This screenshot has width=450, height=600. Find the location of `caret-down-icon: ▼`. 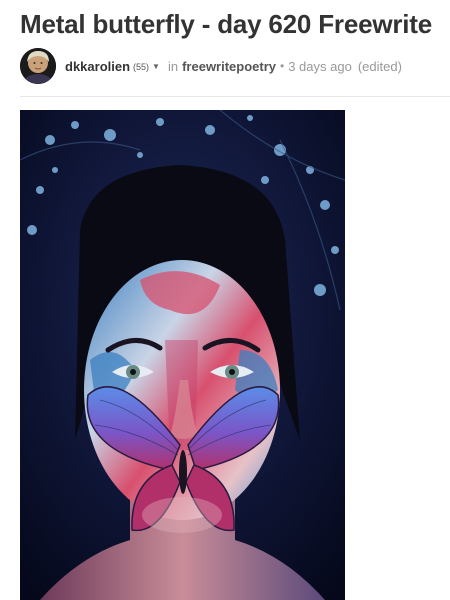

caret-down-icon: ▼ is located at coordinates (156, 66).